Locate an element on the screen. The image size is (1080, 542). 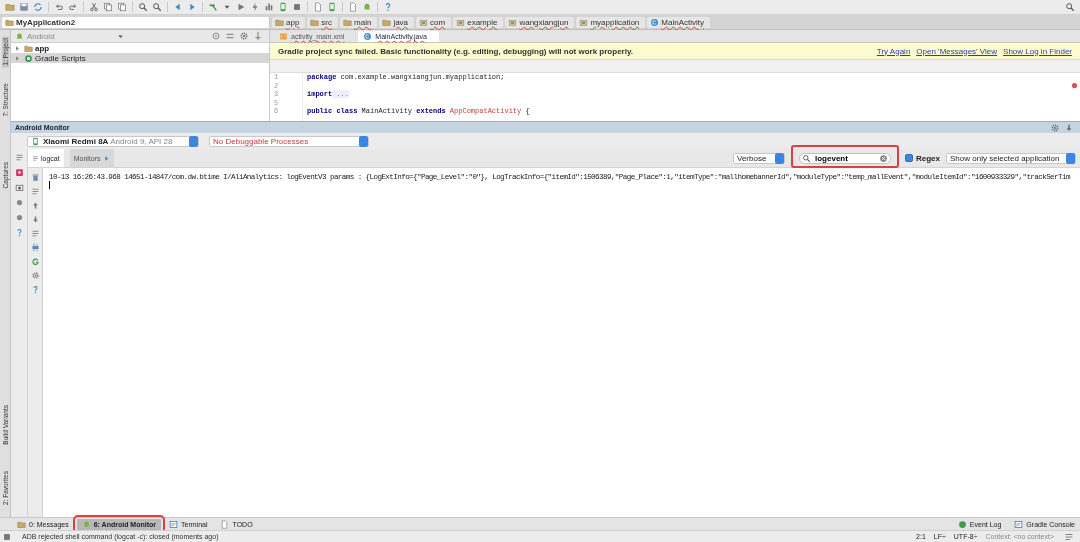
device-dropdown: Xiaomi Redmi 8A Android 9, API 28 is located at coordinates (113, 141).